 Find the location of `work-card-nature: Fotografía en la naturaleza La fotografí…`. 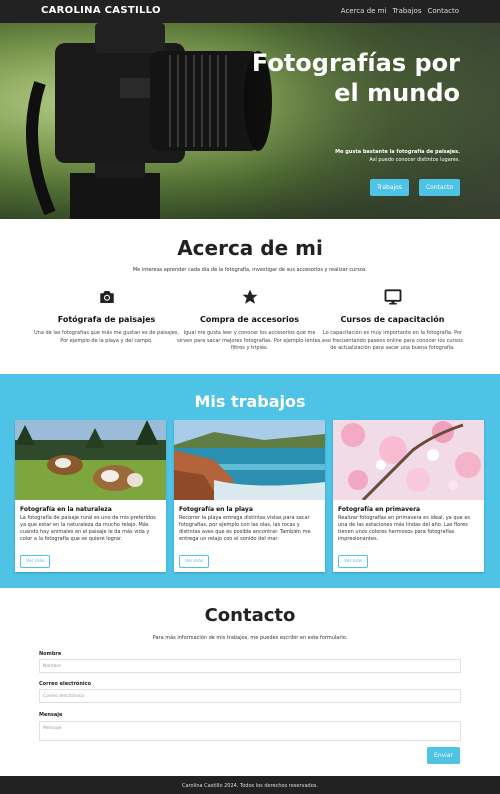

work-card-nature: Fotografía en la naturaleza La fotografí… is located at coordinates (90, 496).